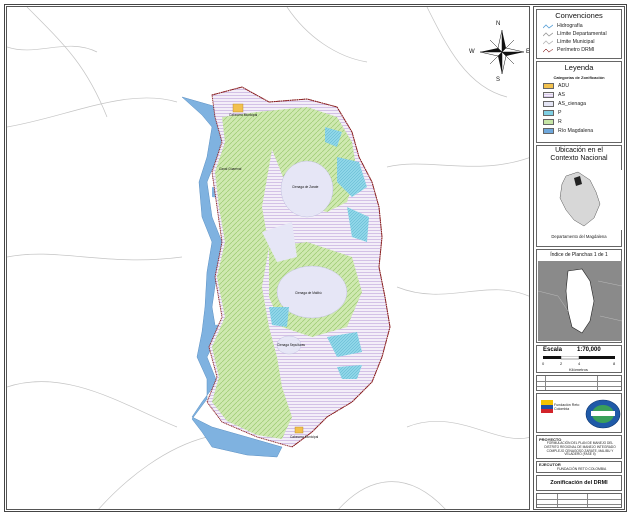  I want to click on department-label: Departamento del Magdalena, so click(579, 236).